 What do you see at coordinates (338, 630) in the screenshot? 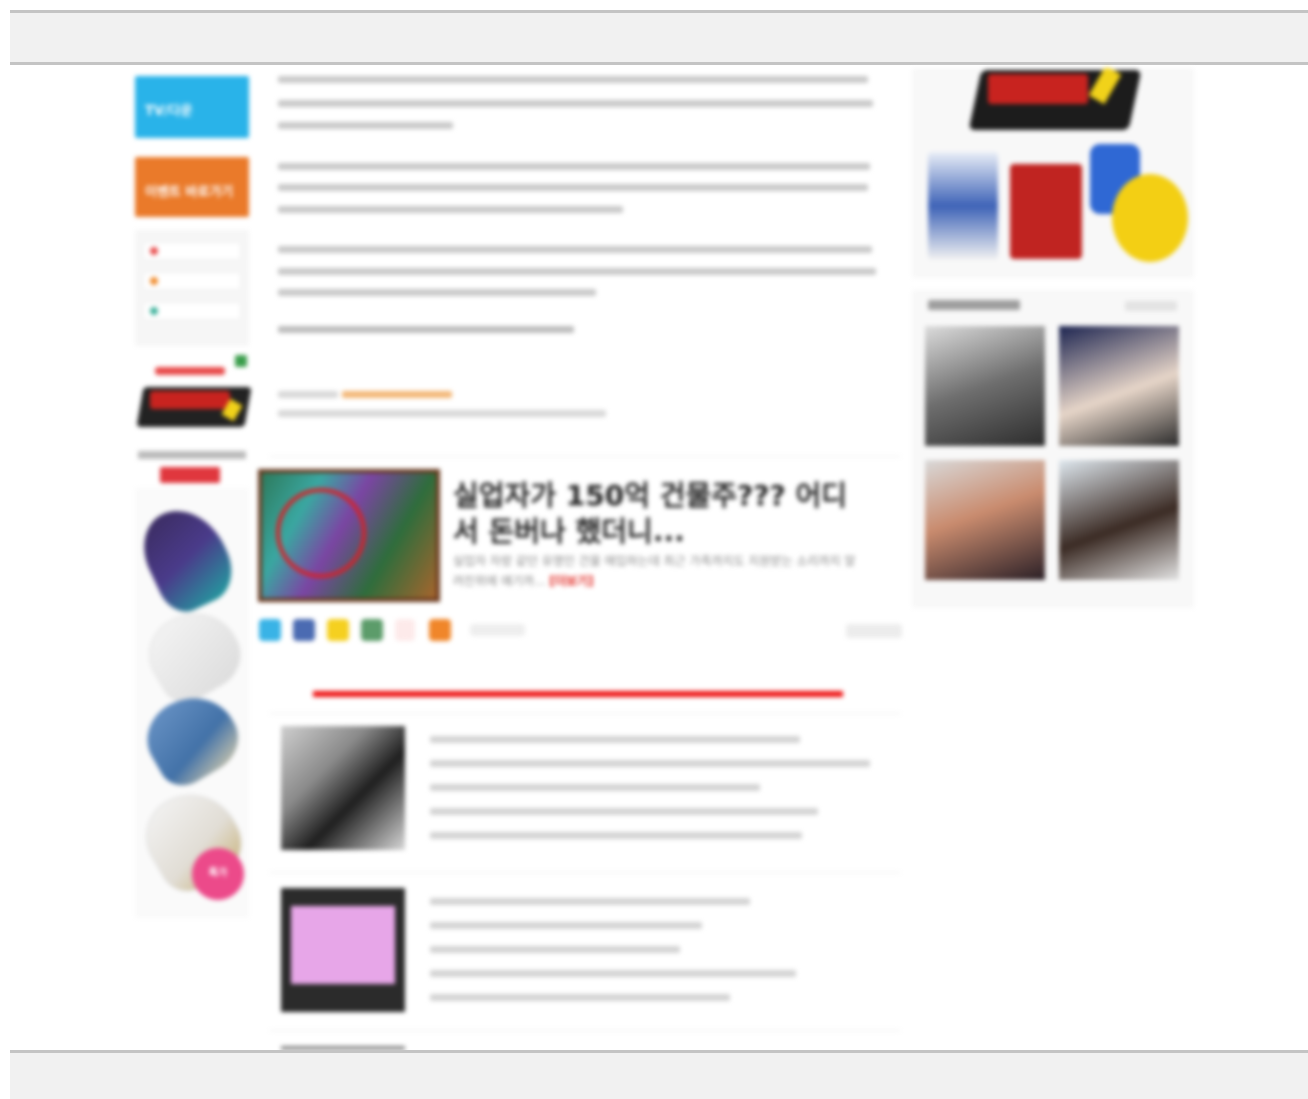
I see `kakao-icon` at bounding box center [338, 630].